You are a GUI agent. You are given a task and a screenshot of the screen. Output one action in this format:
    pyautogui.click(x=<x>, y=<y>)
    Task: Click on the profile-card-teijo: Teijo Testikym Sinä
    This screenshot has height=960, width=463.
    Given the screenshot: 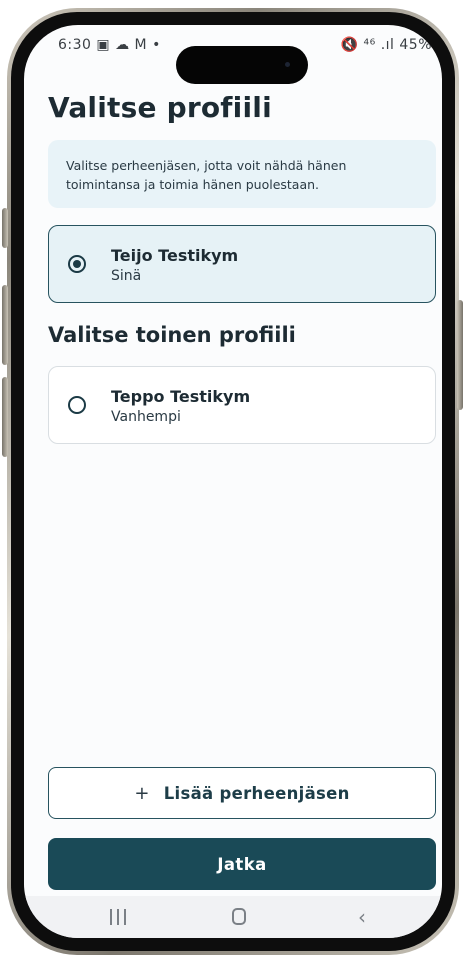 What is the action you would take?
    pyautogui.click(x=242, y=264)
    